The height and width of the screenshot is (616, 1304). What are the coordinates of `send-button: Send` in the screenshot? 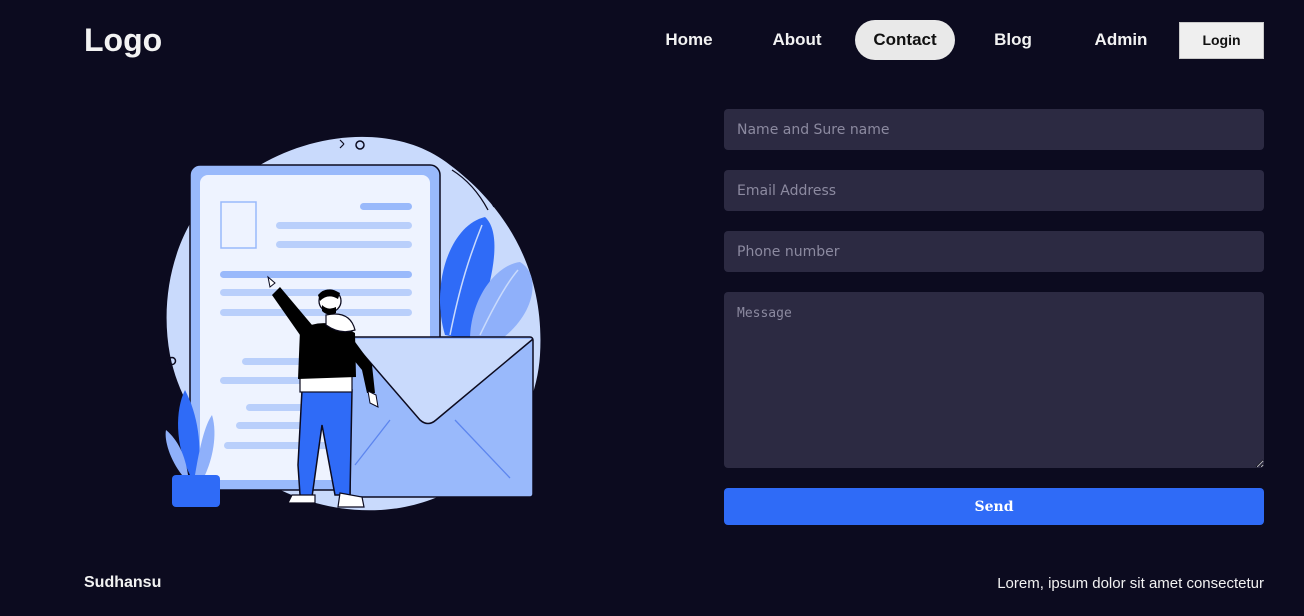 It's located at (994, 506).